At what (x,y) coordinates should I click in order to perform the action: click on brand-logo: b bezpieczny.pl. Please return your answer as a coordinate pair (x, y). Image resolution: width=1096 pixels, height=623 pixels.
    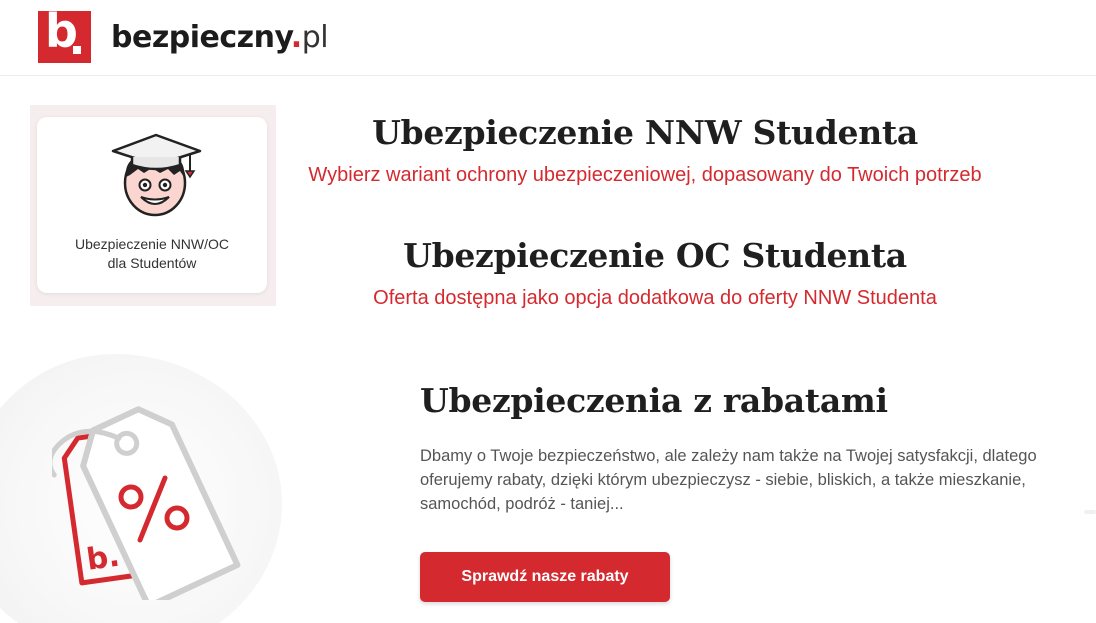
    Looking at the image, I should click on (183, 35).